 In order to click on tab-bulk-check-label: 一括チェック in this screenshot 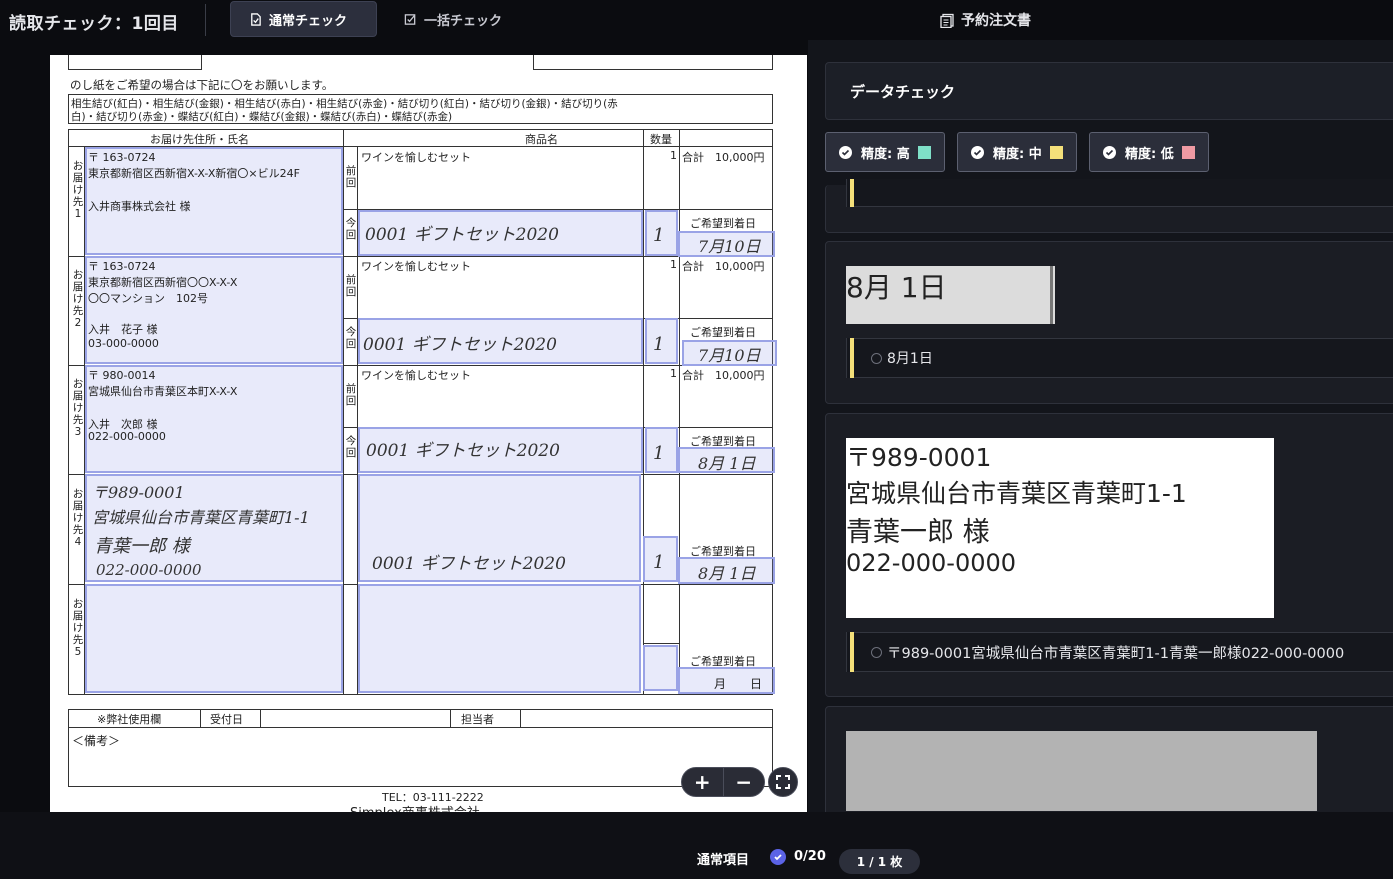, I will do `click(463, 21)`.